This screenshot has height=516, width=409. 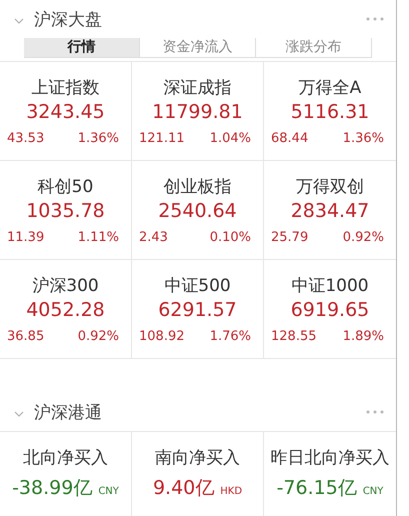 What do you see at coordinates (330, 88) in the screenshot?
I see `index-name: 万得全A` at bounding box center [330, 88].